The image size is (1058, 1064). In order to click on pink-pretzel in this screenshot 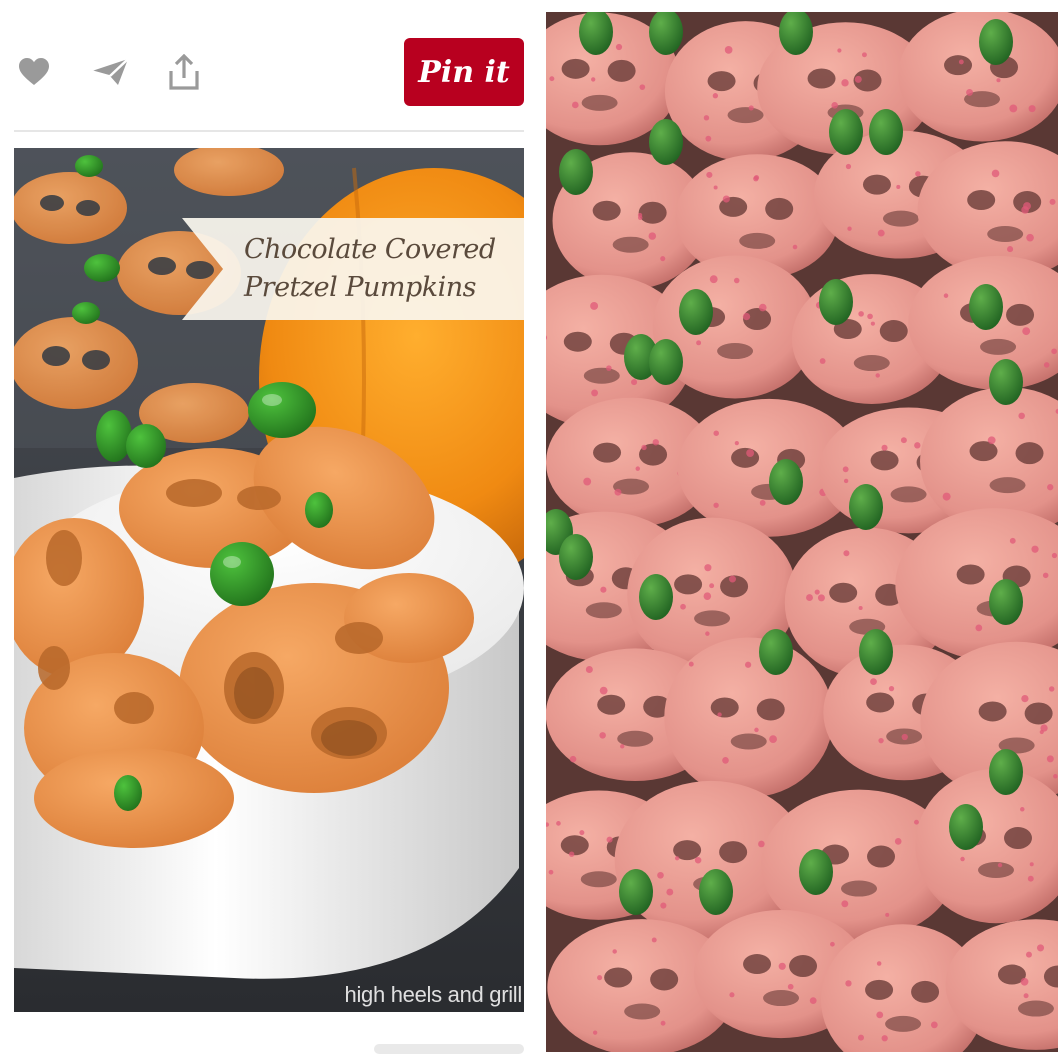, I will do `click(749, 717)`.